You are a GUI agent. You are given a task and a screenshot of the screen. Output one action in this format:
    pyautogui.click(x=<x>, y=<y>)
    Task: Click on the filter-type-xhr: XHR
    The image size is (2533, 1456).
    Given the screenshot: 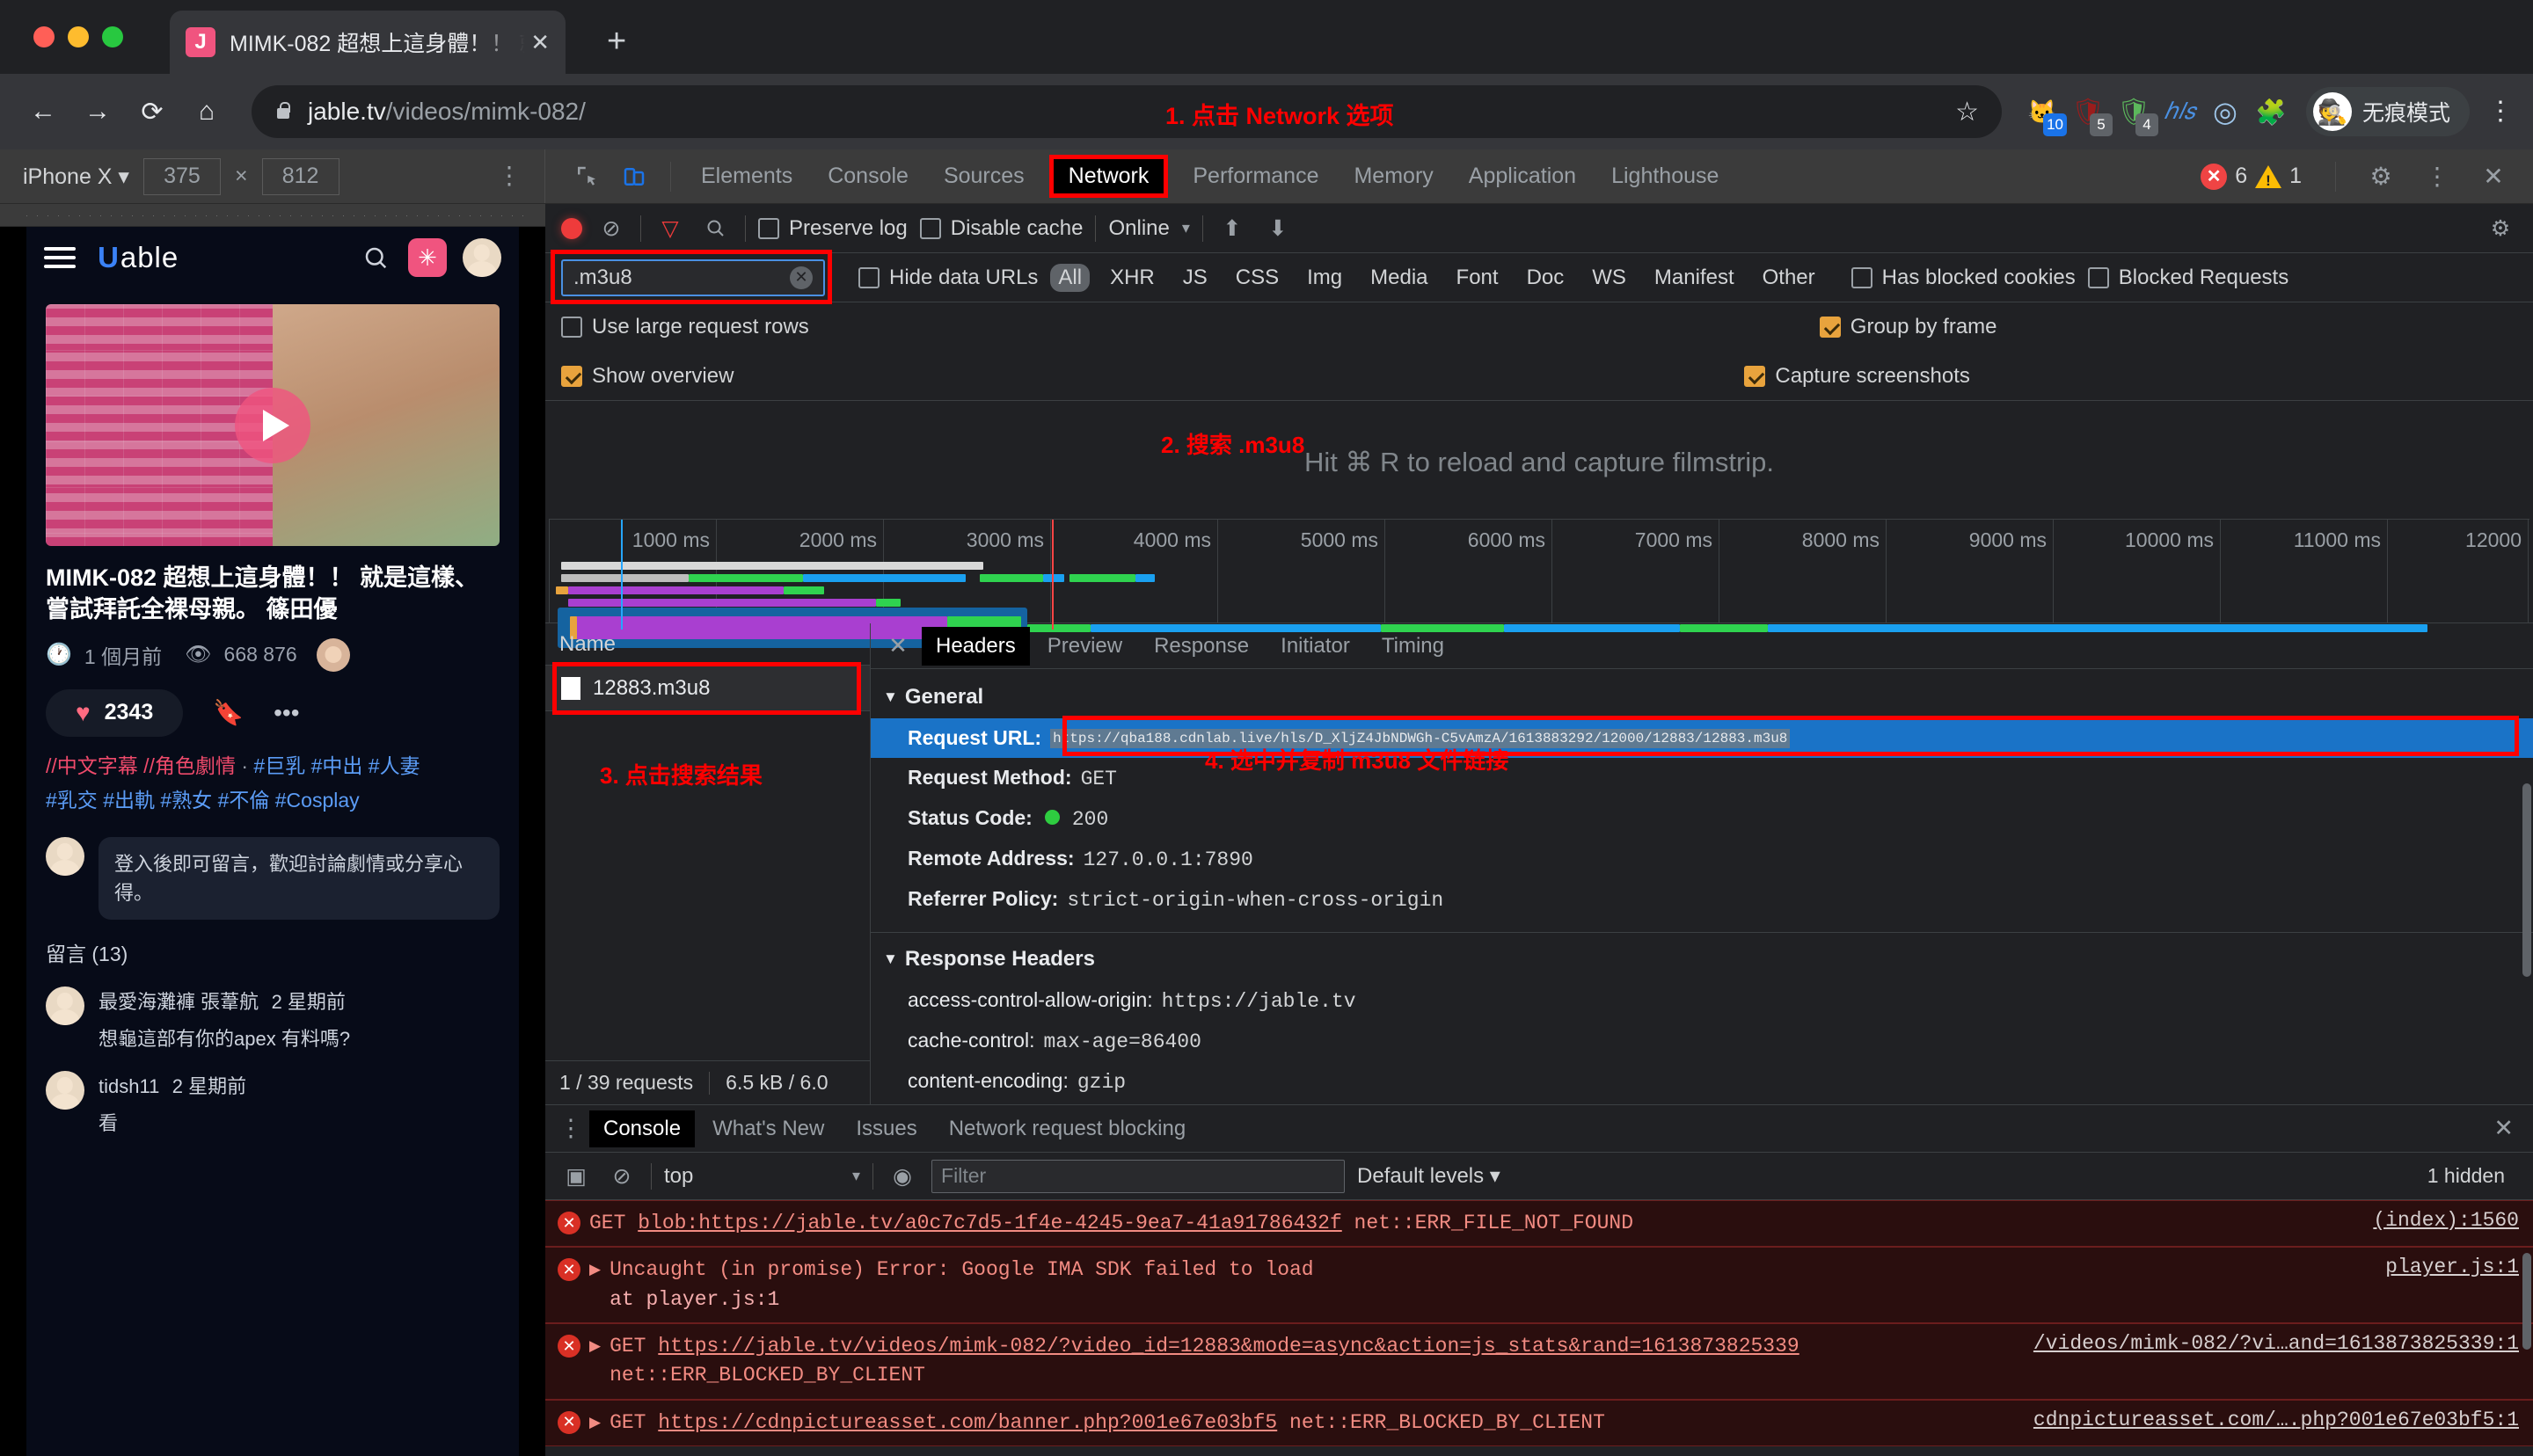 What is the action you would take?
    pyautogui.click(x=1132, y=278)
    